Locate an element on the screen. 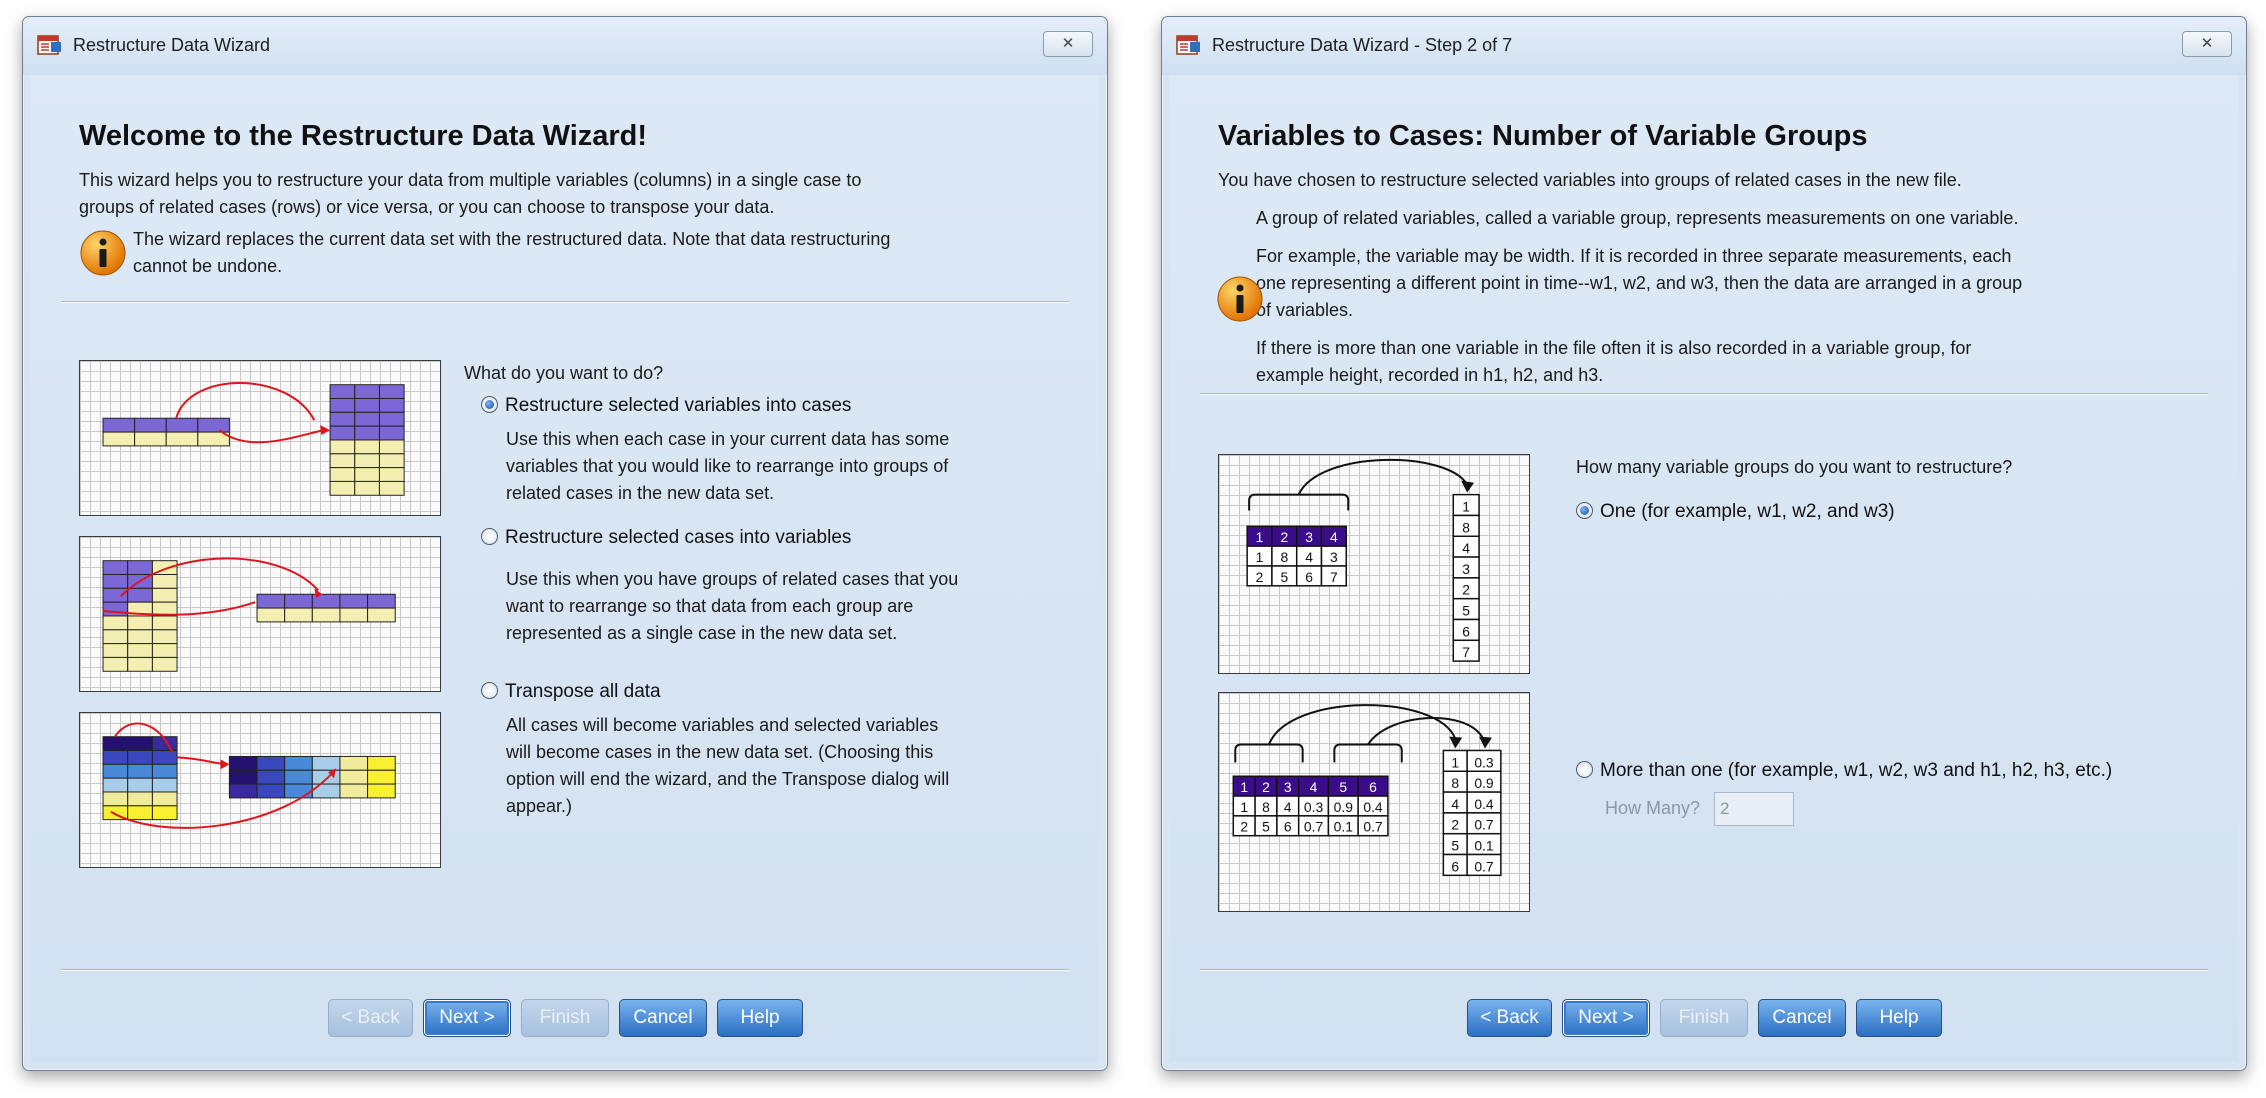  option-one-group: One (for example, w1, w2, and w3) is located at coordinates (1735, 512).